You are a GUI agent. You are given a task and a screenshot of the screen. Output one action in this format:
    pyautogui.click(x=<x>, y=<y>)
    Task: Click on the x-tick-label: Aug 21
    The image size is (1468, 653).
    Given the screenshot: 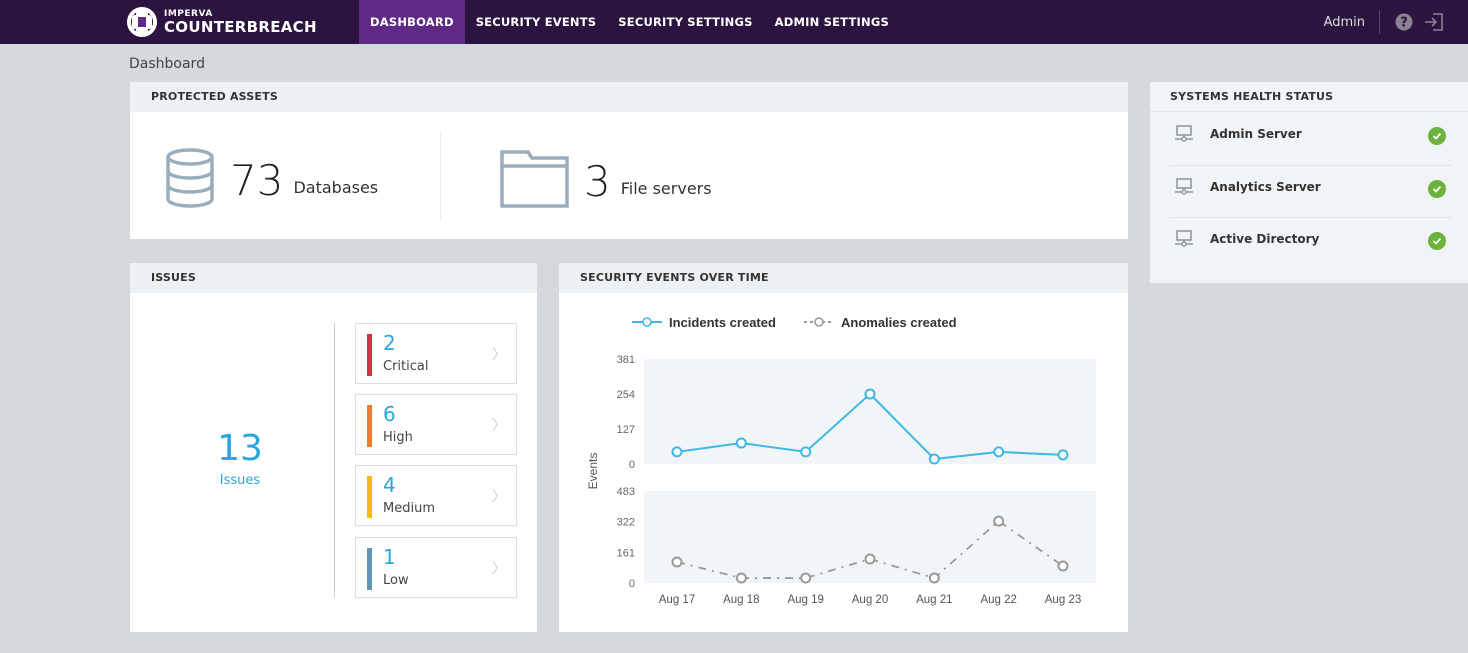 What is the action you would take?
    pyautogui.click(x=934, y=600)
    